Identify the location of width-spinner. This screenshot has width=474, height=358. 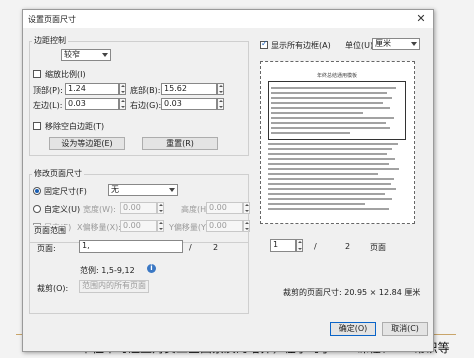
(160, 208).